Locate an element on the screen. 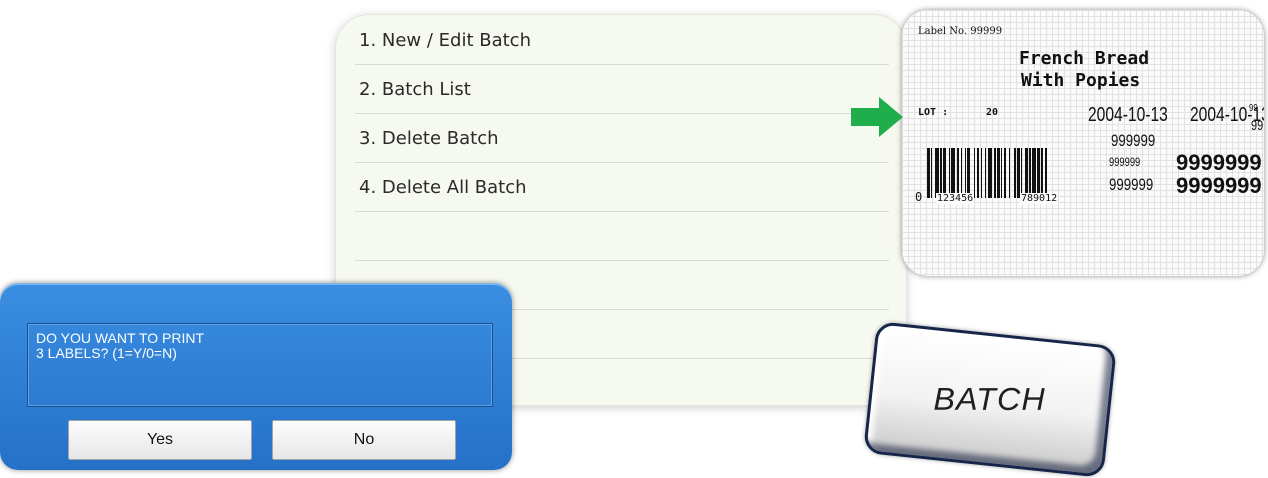 The image size is (1268, 478). number-c: 999999 is located at coordinates (1131, 184).